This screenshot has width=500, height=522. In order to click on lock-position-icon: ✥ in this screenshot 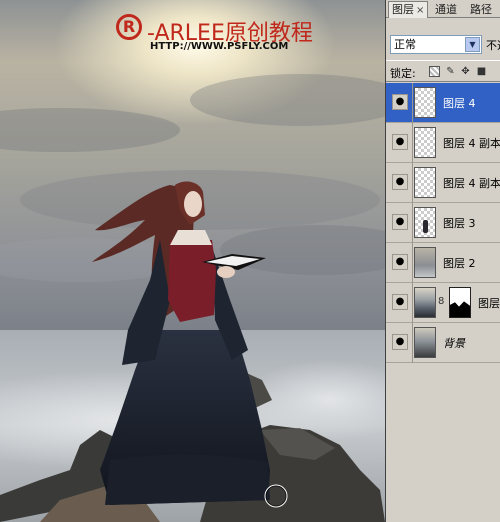, I will do `click(465, 71)`.